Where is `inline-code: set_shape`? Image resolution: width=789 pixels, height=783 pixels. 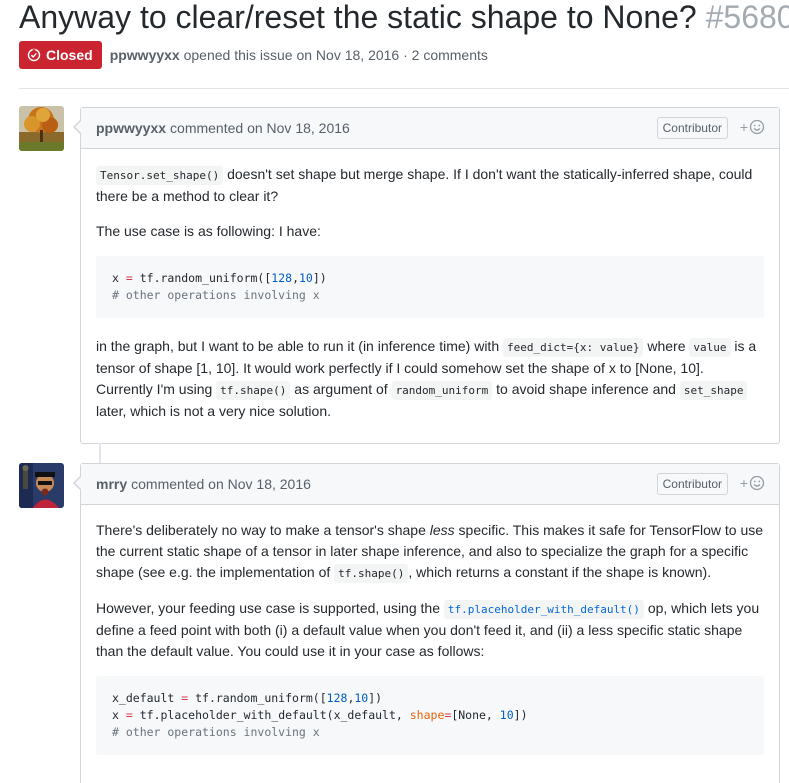
inline-code: set_shape is located at coordinates (713, 390).